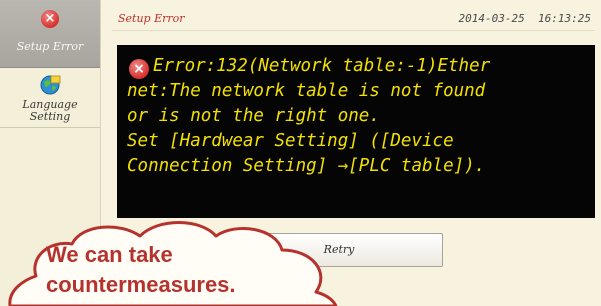 The image size is (601, 306). I want to click on time-text: 16:13:25, so click(564, 18).